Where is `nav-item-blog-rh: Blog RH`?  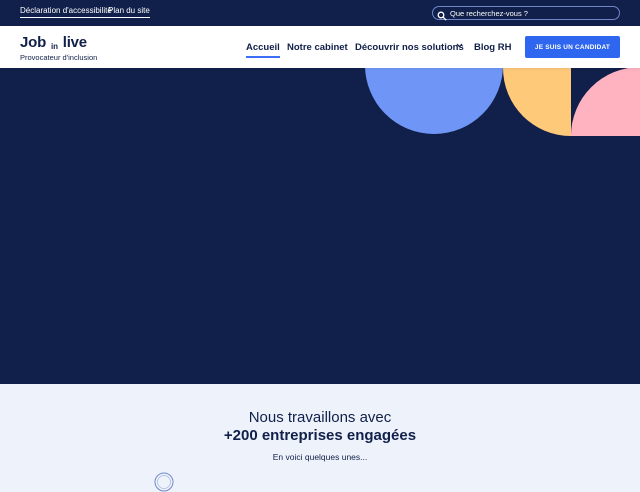 nav-item-blog-rh: Blog RH is located at coordinates (492, 47).